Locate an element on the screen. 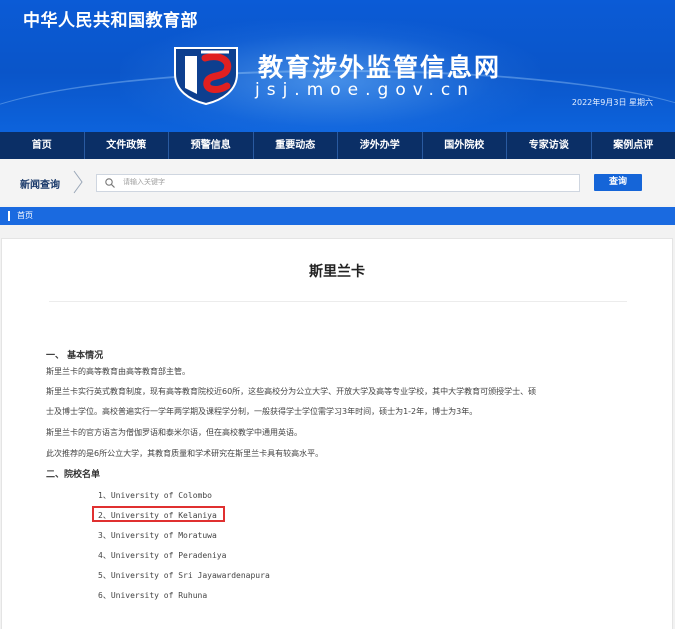 The width and height of the screenshot is (675, 629). article-paragraph: 斯里兰卡的官方语言为僧伽罗语和泰米尔语，但在高校教学中通用英语。 is located at coordinates (174, 433).